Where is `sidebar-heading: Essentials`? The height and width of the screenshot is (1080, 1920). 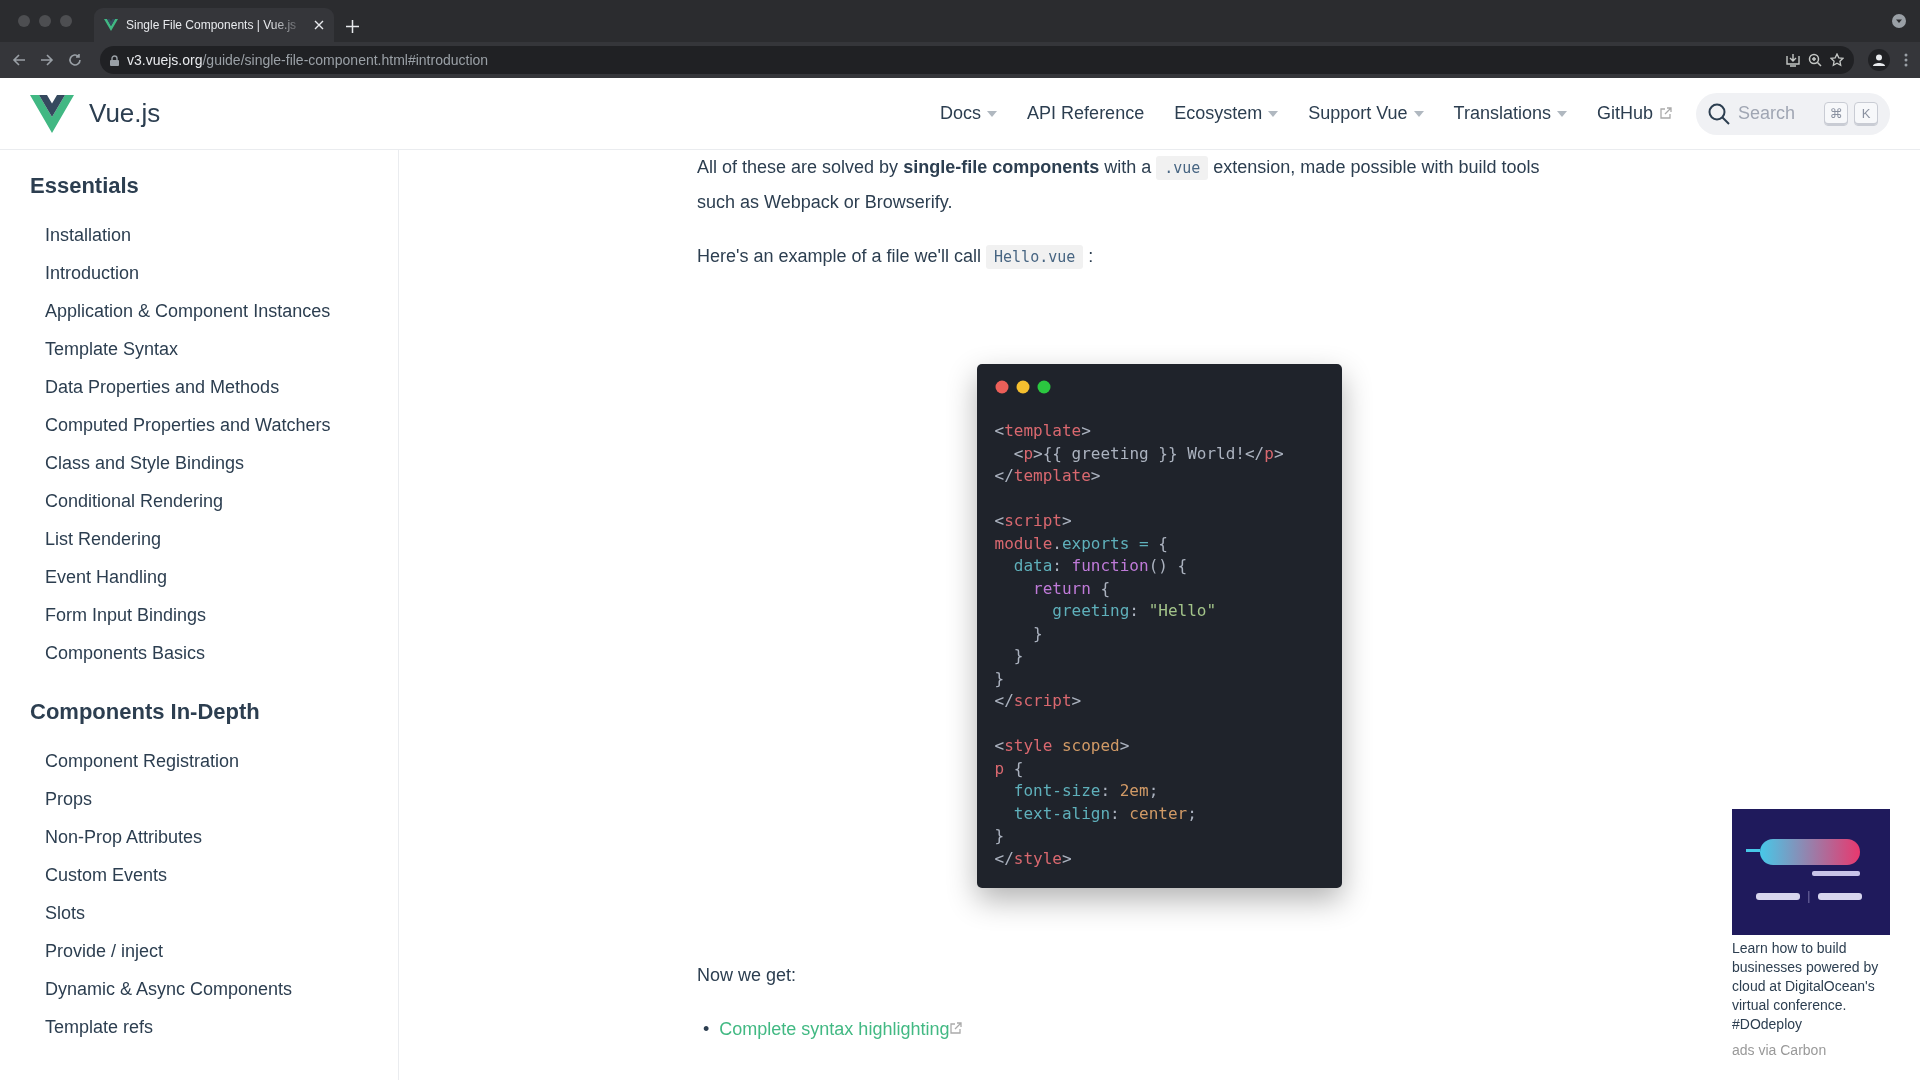
sidebar-heading: Essentials is located at coordinates (85, 186).